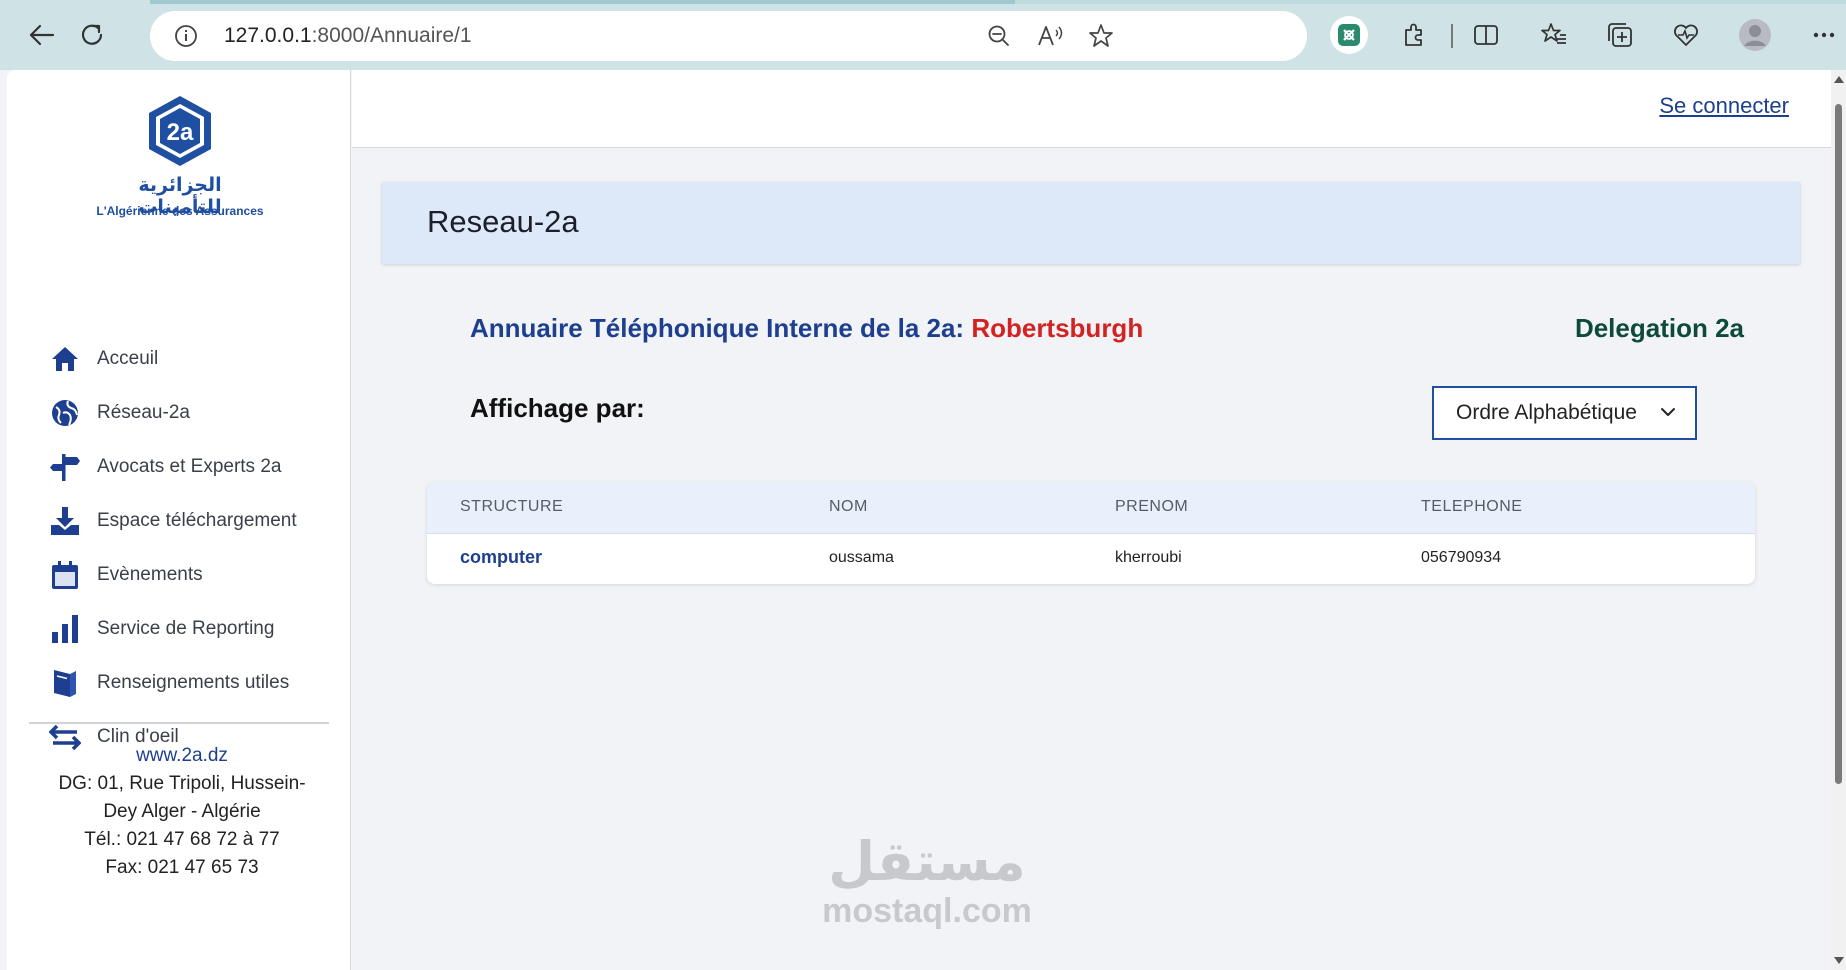 This screenshot has width=1846, height=970. I want to click on url-text: 127.0.0.1:8000/Annuaire/1, so click(348, 36).